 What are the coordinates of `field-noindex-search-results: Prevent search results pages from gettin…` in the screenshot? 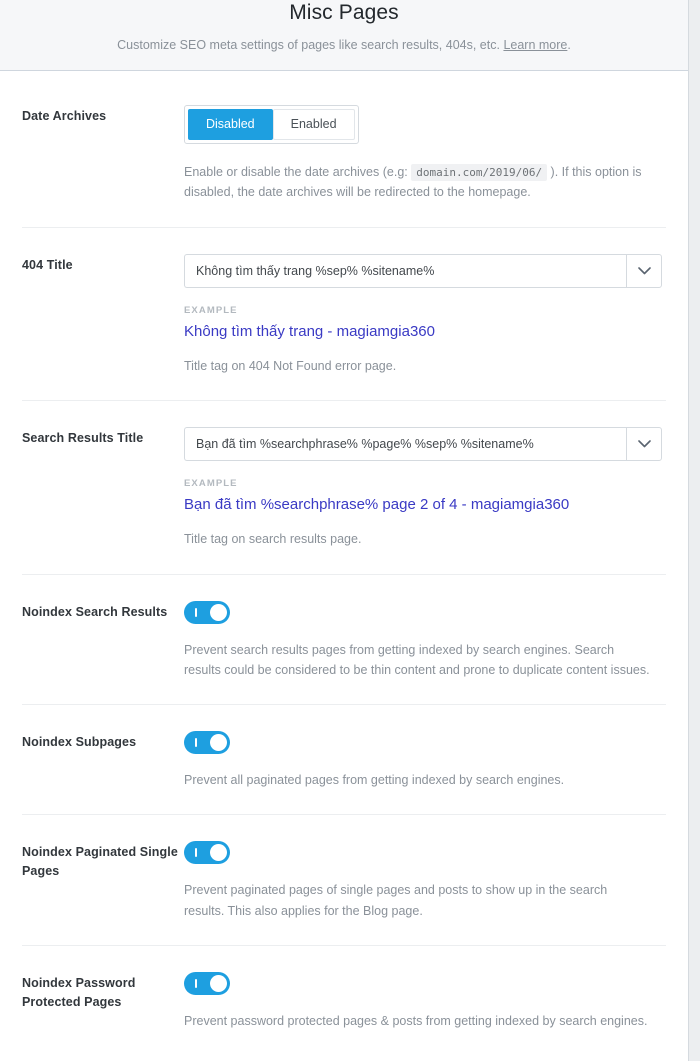 It's located at (425, 640).